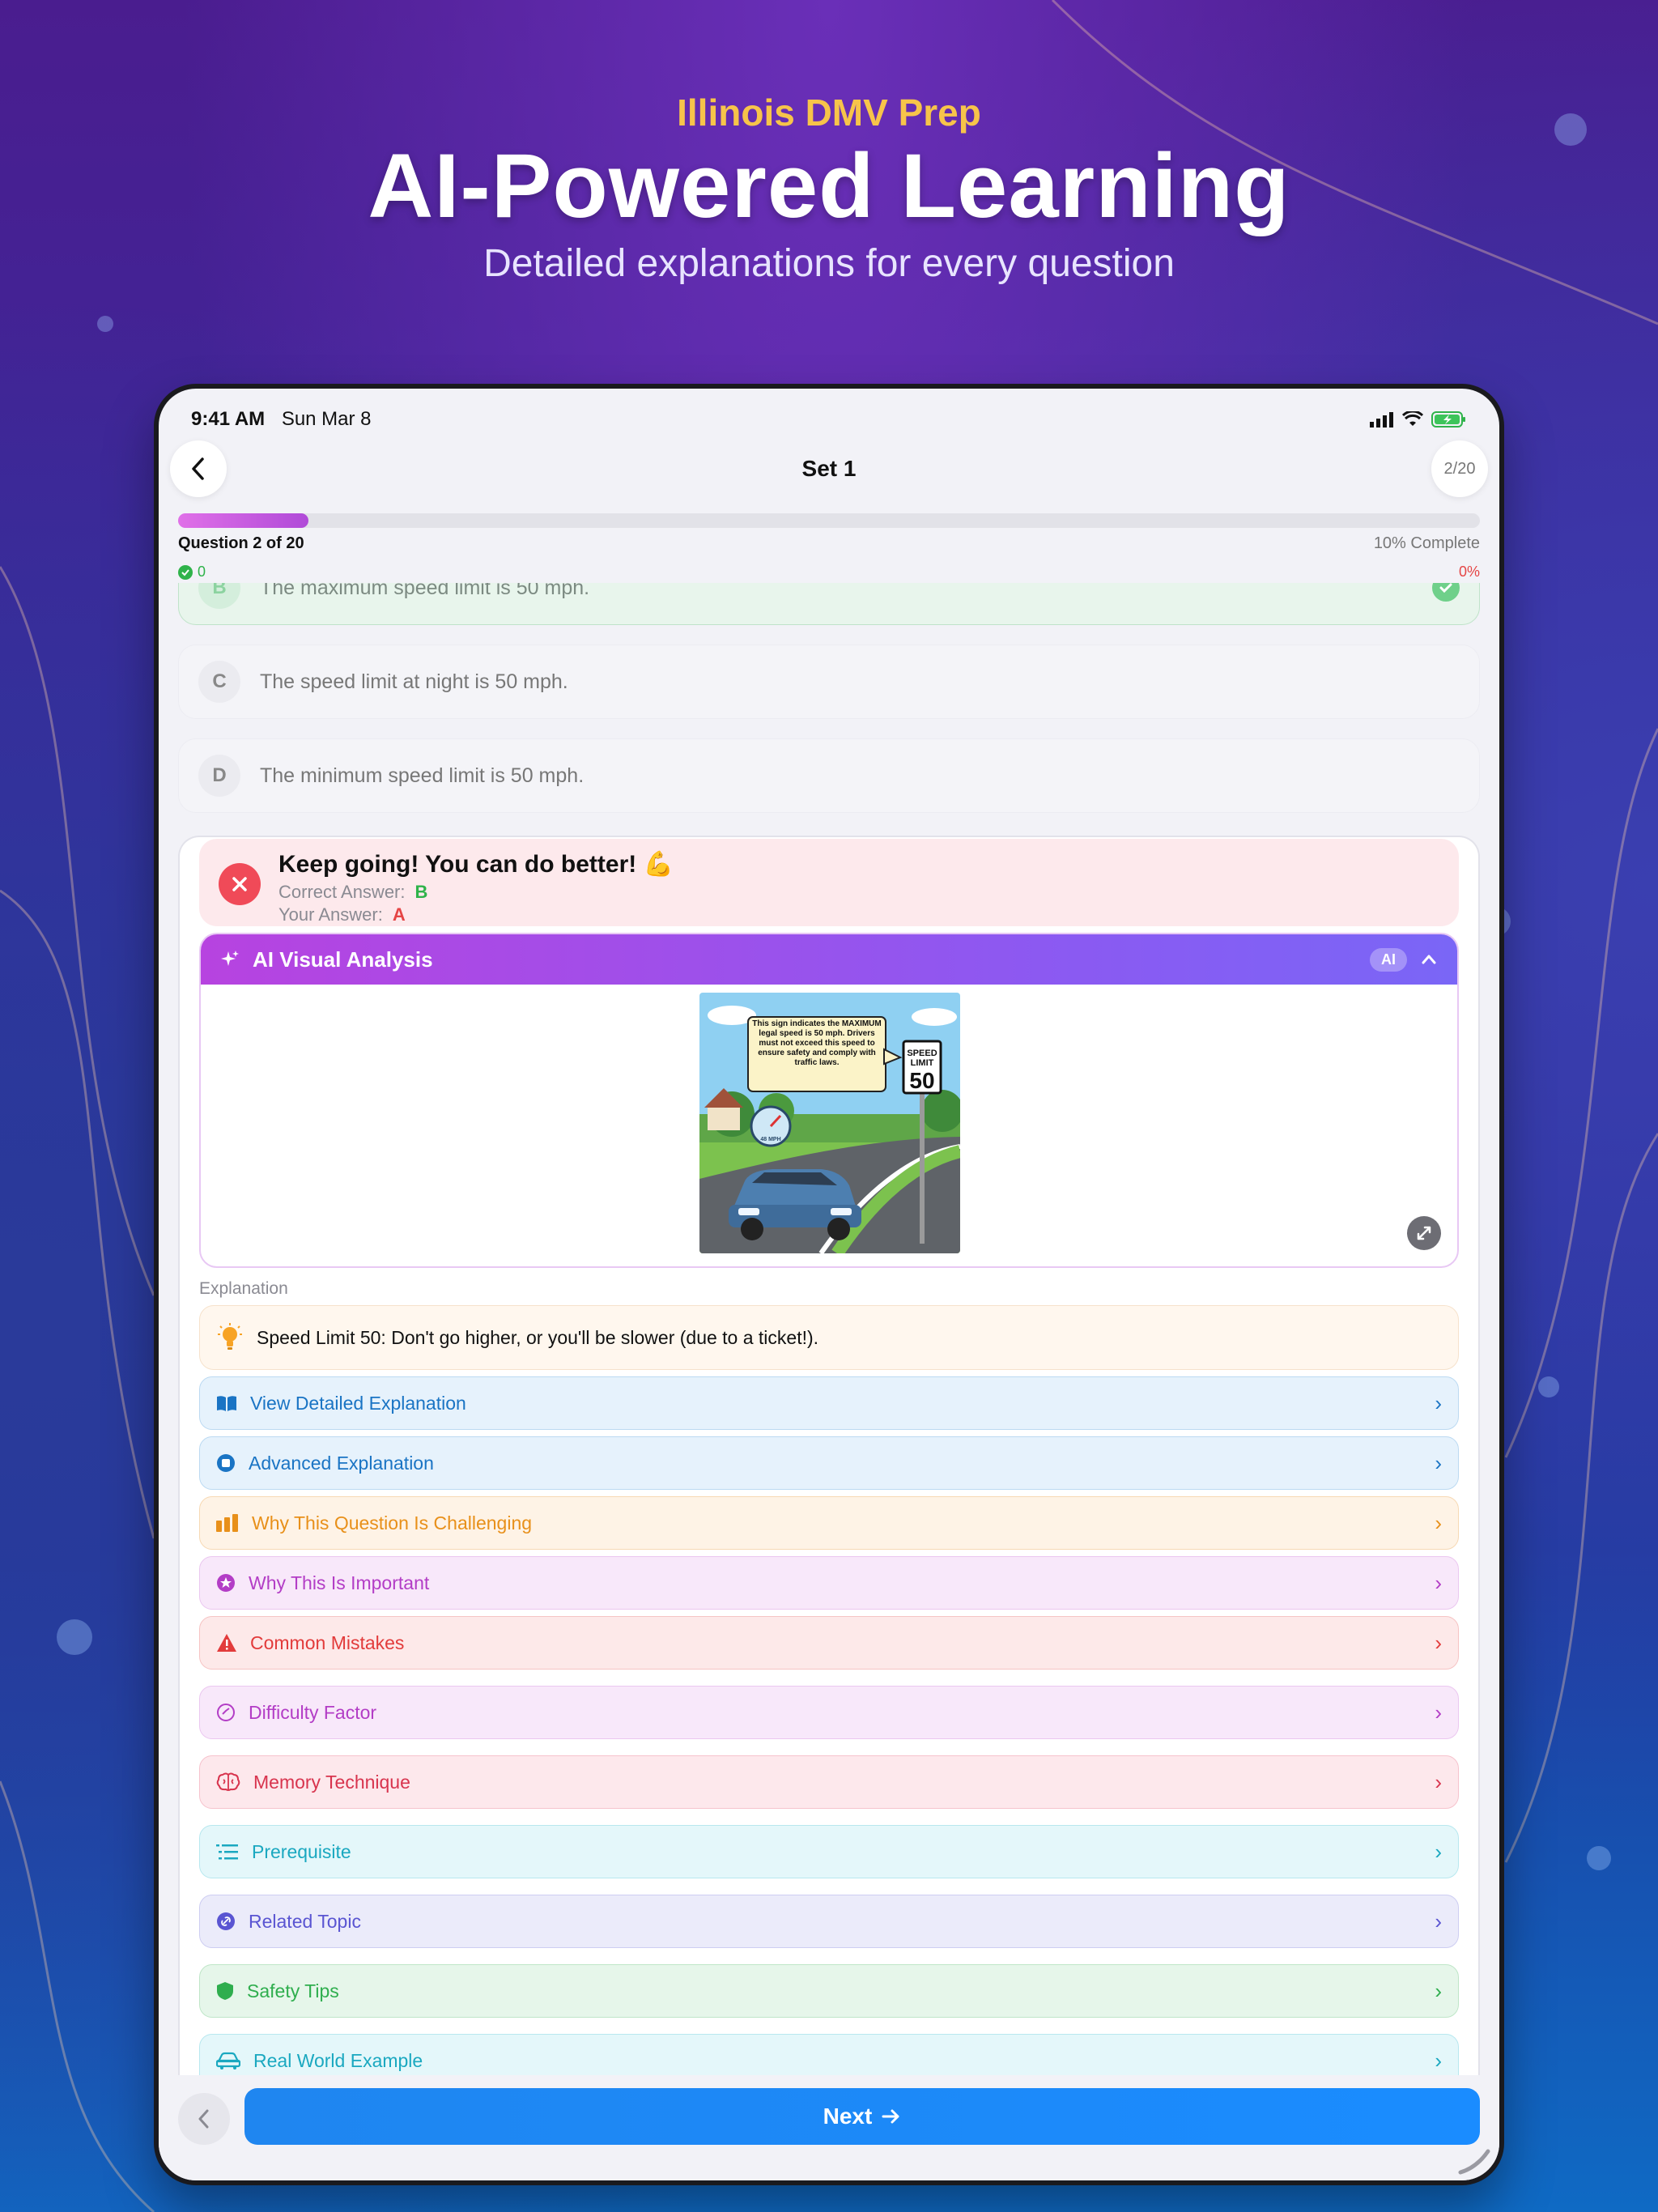 Image resolution: width=1658 pixels, height=2212 pixels. I want to click on section-label: Prerequisite, so click(301, 1851).